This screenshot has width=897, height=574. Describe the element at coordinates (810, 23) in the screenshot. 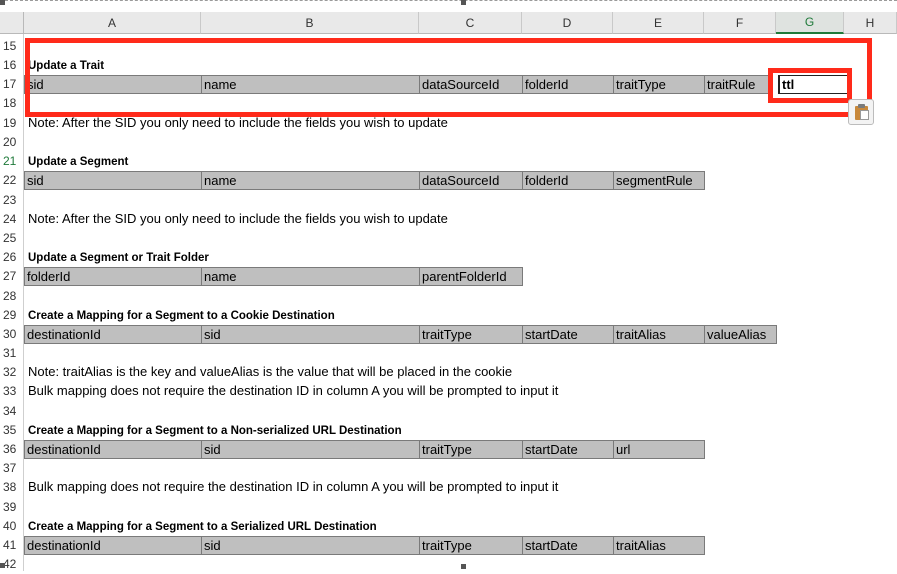

I see `column-header-g: G` at that location.